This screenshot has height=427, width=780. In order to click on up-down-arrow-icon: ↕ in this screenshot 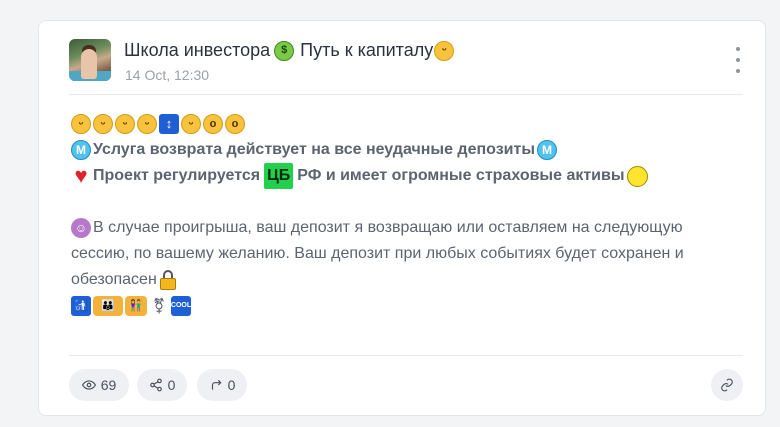, I will do `click(169, 124)`.